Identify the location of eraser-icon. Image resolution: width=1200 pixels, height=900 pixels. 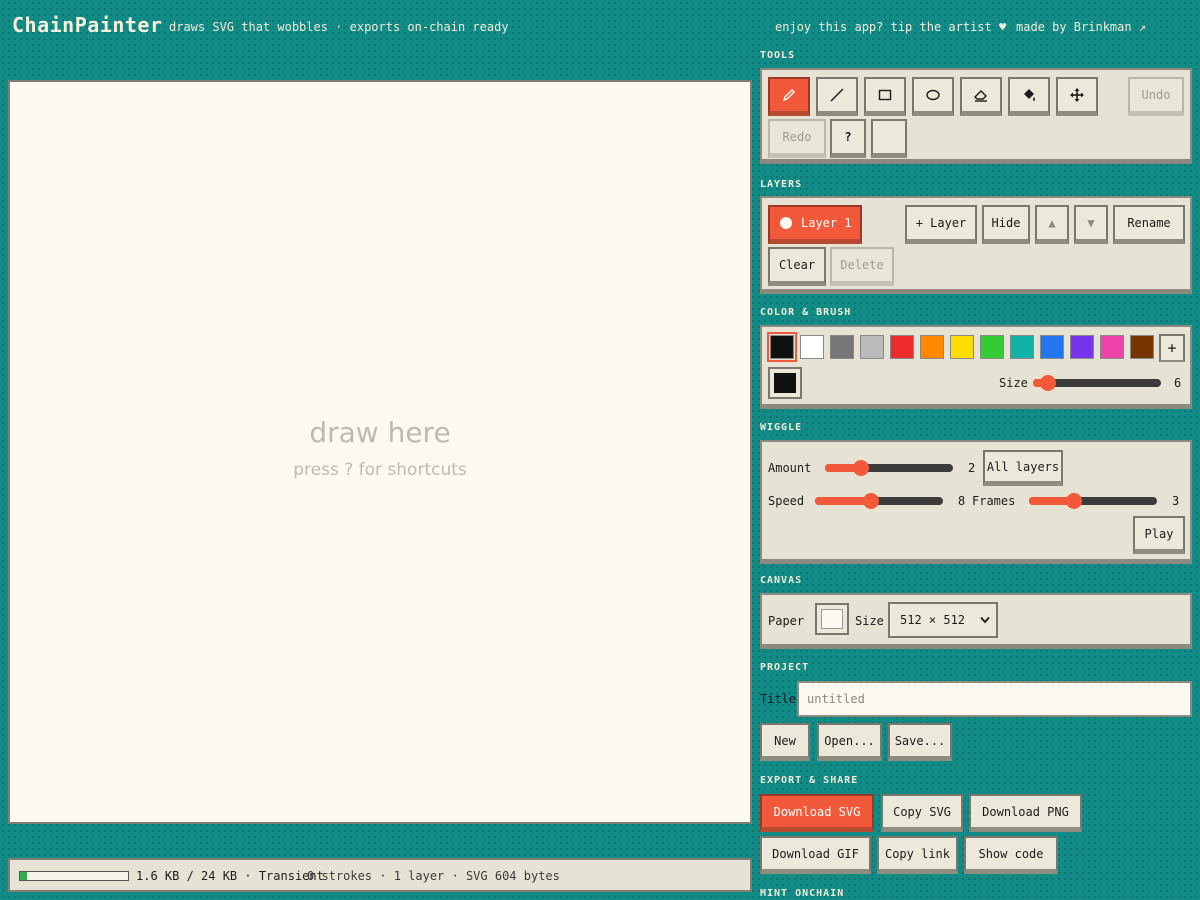
(980, 96).